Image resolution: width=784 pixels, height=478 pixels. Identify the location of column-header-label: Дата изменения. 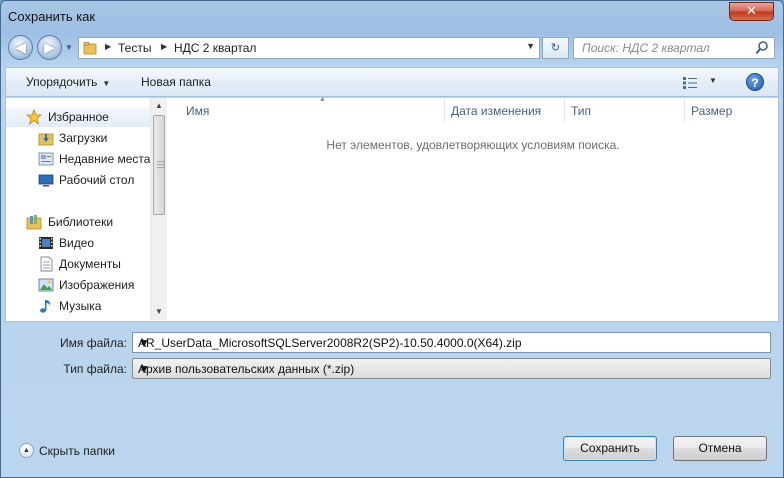
(496, 111).